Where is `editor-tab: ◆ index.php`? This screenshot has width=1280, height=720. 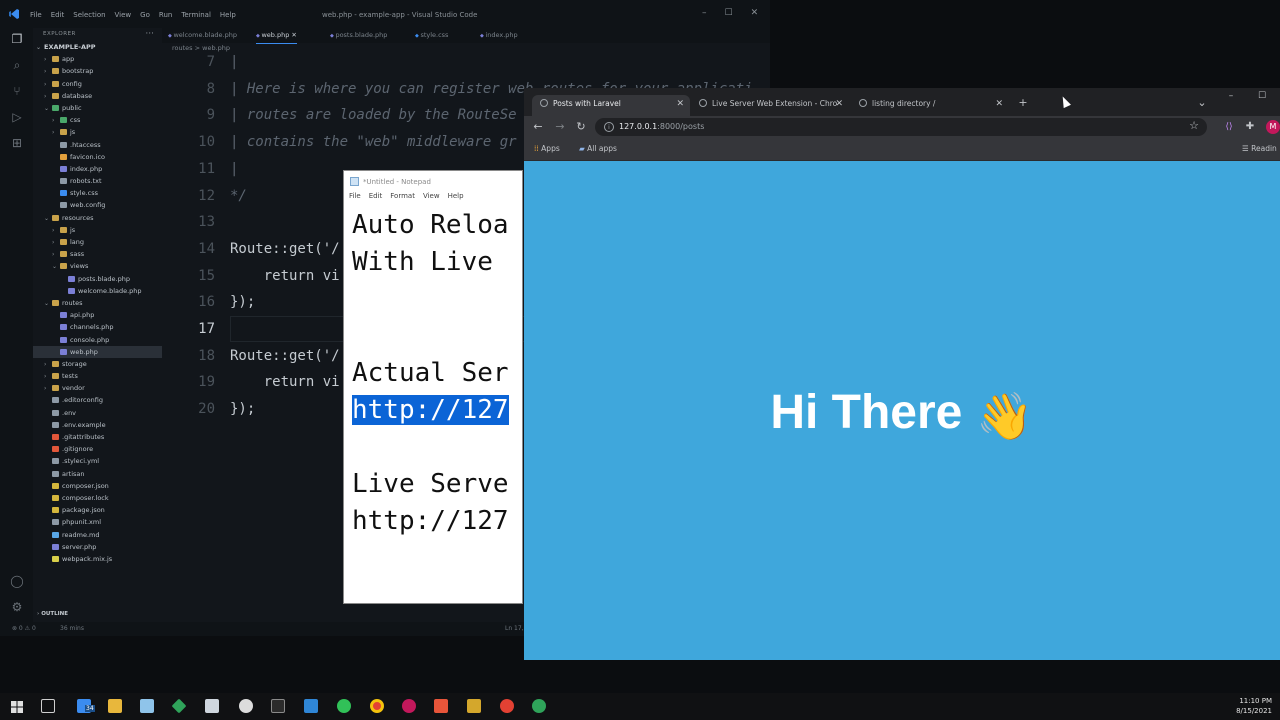
editor-tab: ◆ index.php is located at coordinates (499, 35).